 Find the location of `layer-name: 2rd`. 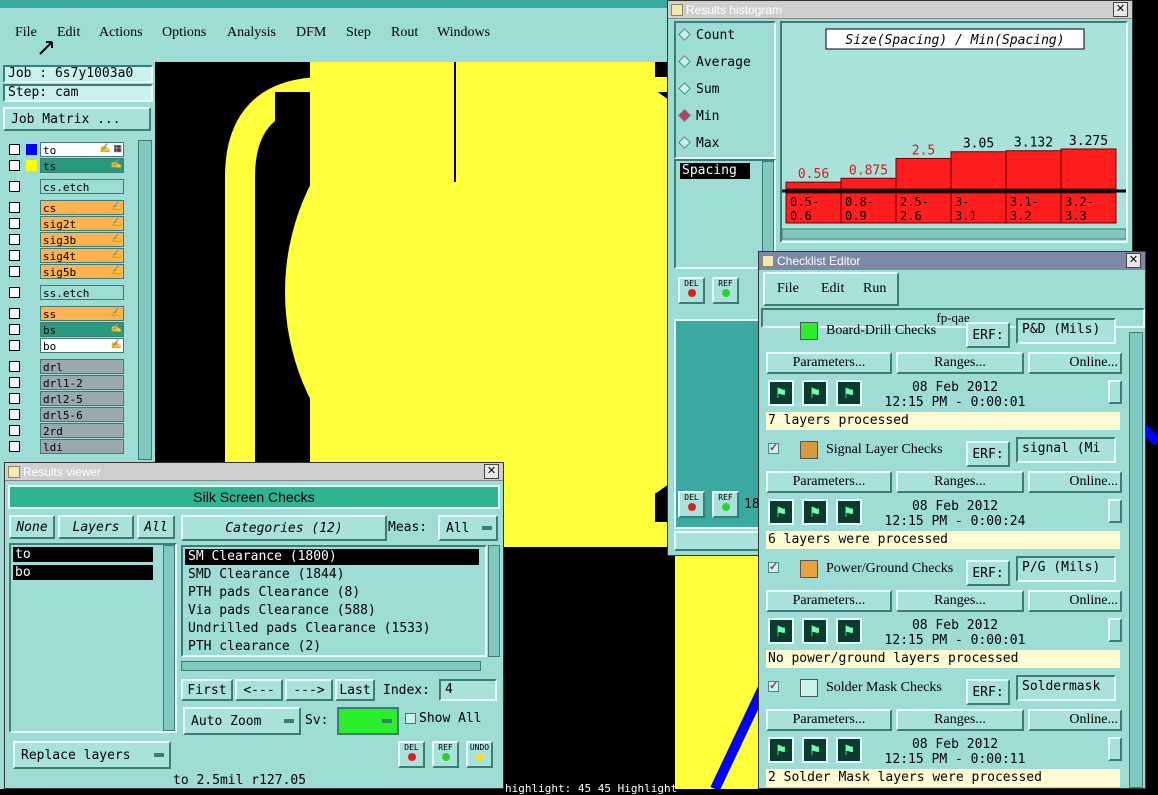

layer-name: 2rd is located at coordinates (82, 430).